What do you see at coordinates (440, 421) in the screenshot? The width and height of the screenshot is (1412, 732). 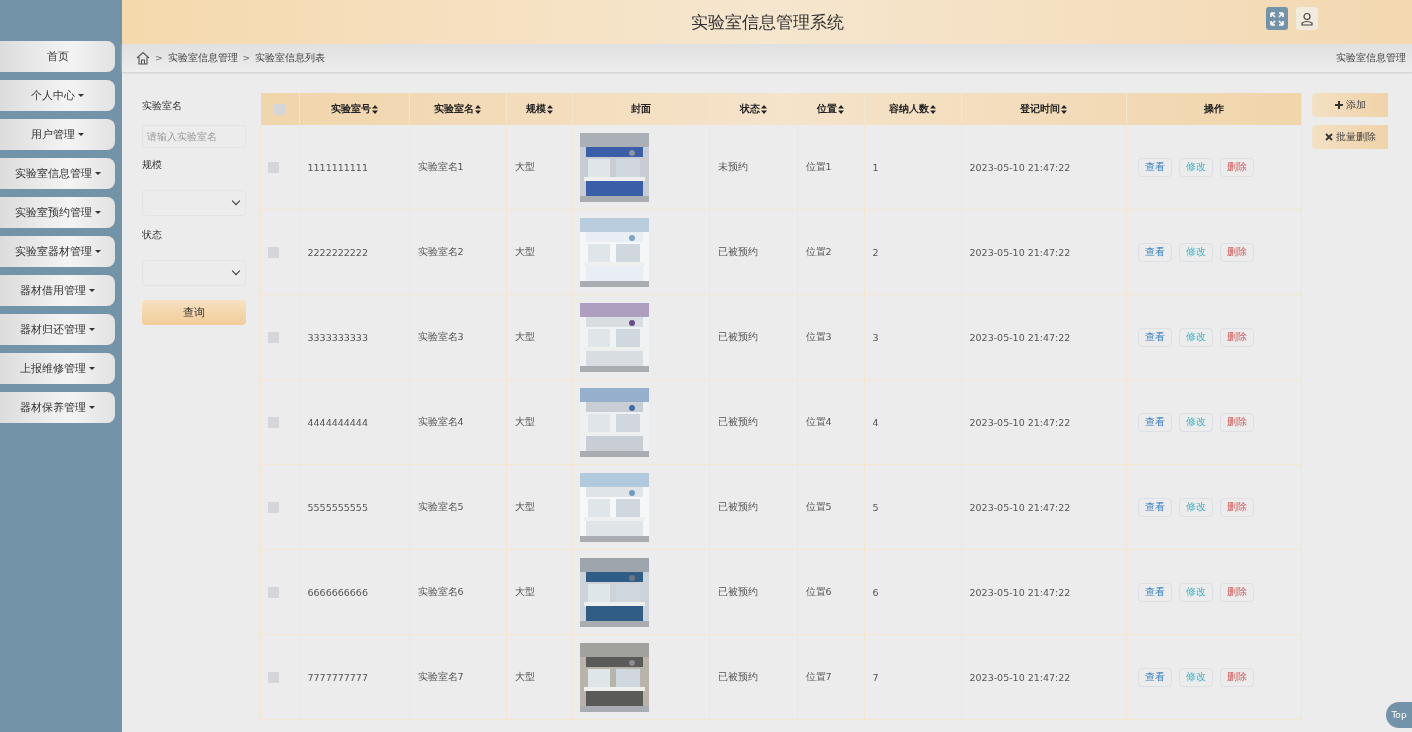 I see `table-cell: 实验室名4` at bounding box center [440, 421].